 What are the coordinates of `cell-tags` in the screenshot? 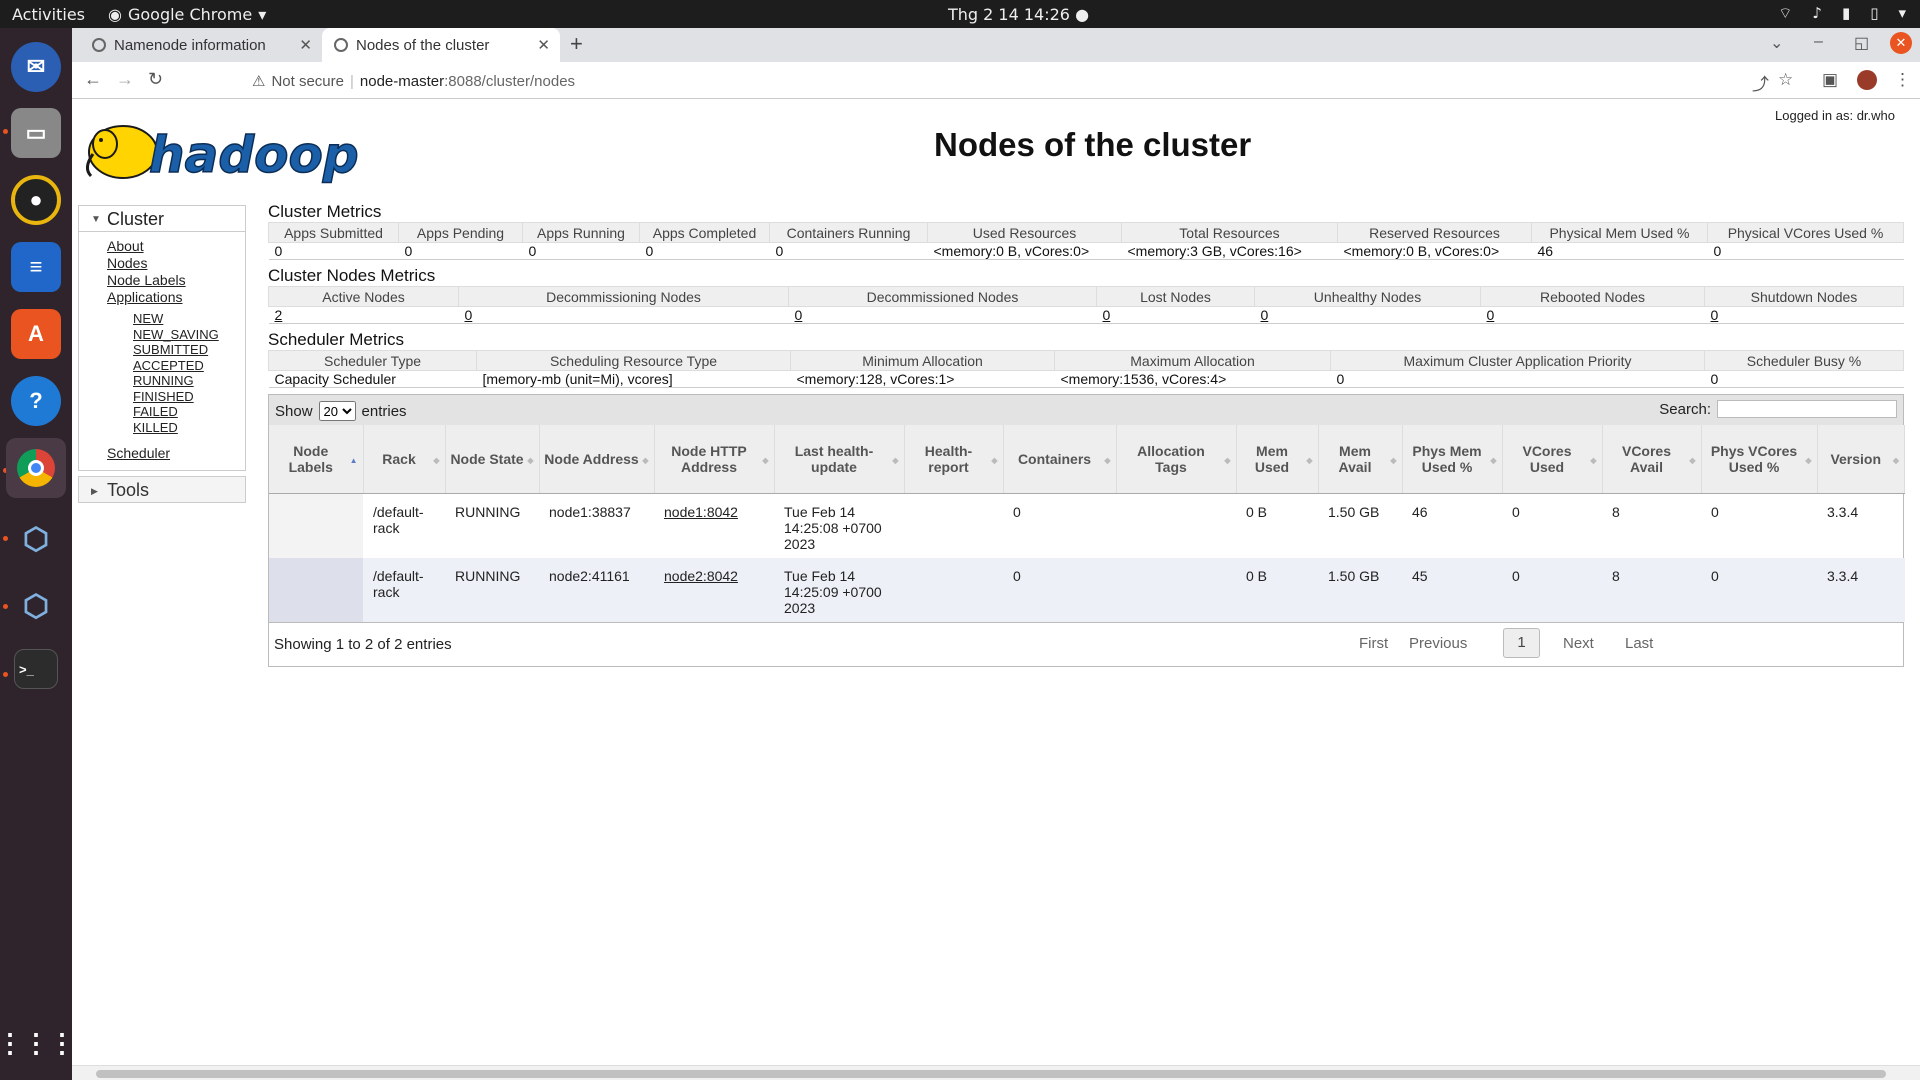 It's located at (1176, 525).